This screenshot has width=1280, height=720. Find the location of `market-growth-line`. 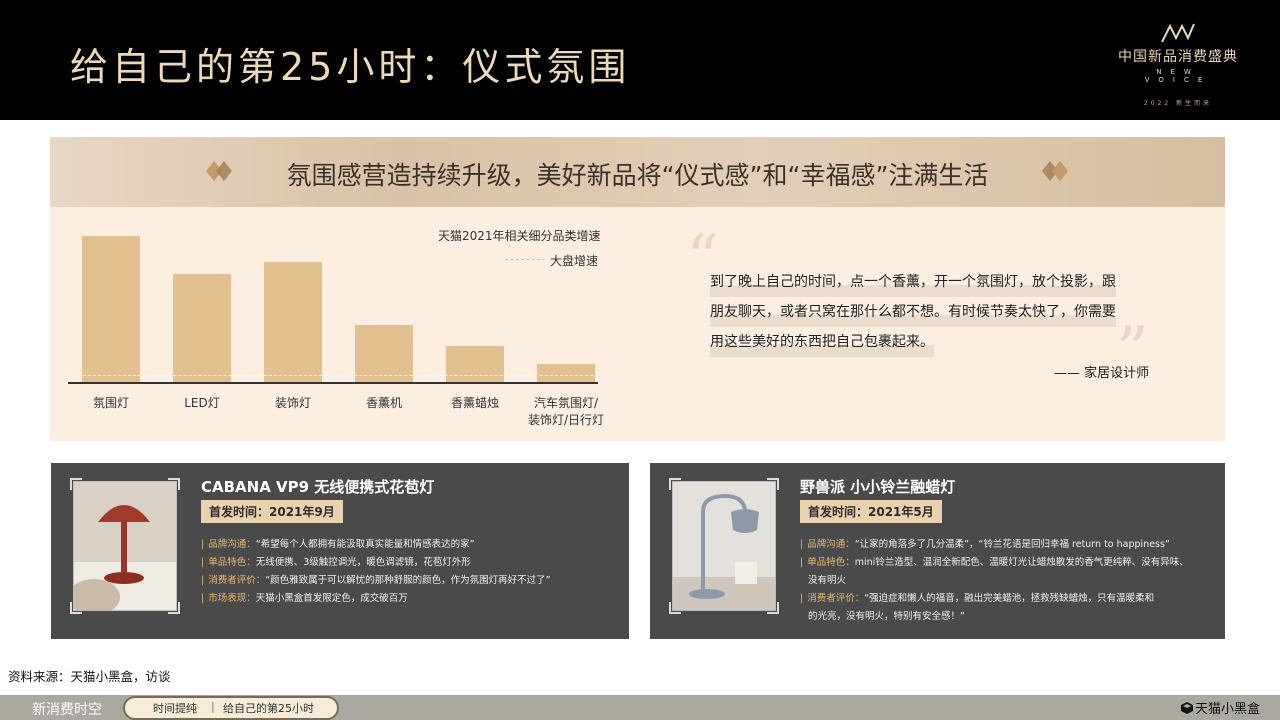

market-growth-line is located at coordinates (333, 375).